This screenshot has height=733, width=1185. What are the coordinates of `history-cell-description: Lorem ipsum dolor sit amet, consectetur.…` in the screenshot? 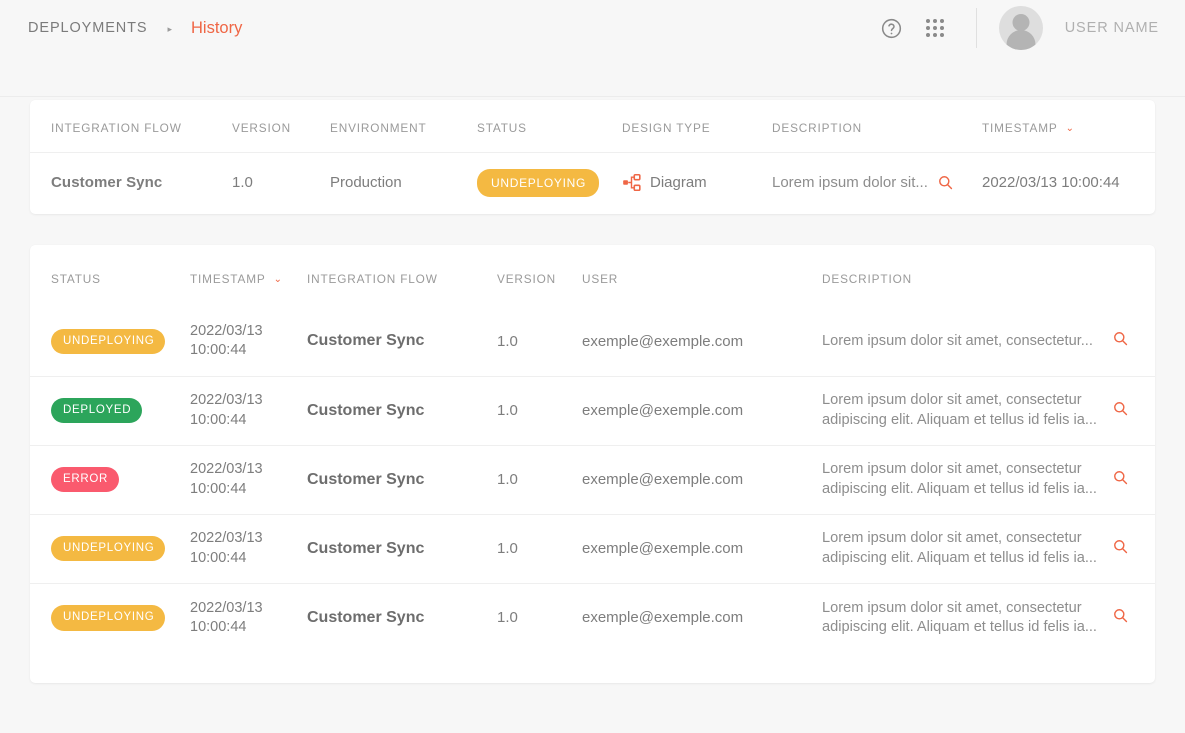 It's located at (957, 340).